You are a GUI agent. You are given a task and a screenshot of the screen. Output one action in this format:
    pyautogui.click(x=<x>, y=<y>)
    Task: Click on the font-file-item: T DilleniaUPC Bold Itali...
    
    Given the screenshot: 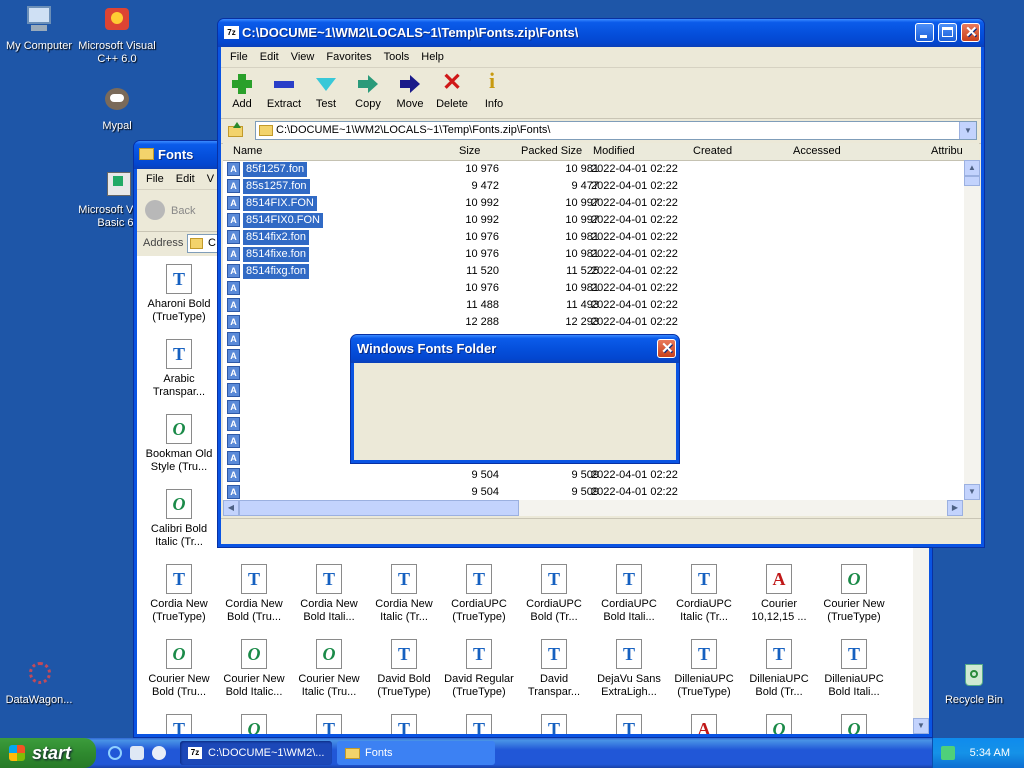 What is the action you would take?
    pyautogui.click(x=854, y=669)
    